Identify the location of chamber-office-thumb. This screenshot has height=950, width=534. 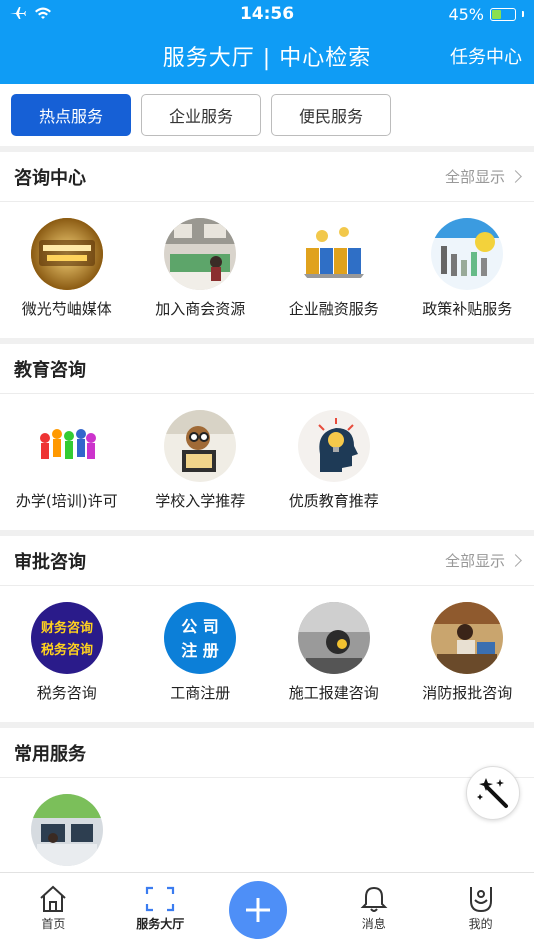
(200, 254).